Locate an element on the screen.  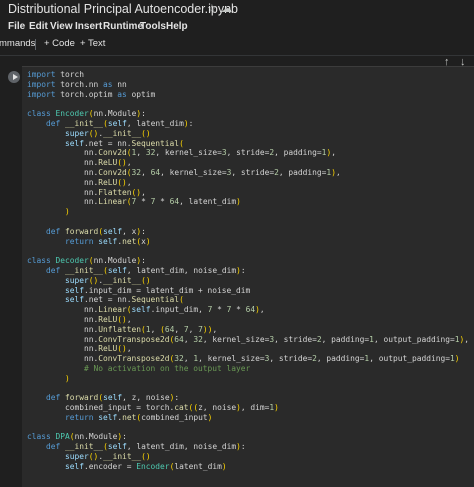
code-line: # No activation on the output layer is located at coordinates (138, 368).